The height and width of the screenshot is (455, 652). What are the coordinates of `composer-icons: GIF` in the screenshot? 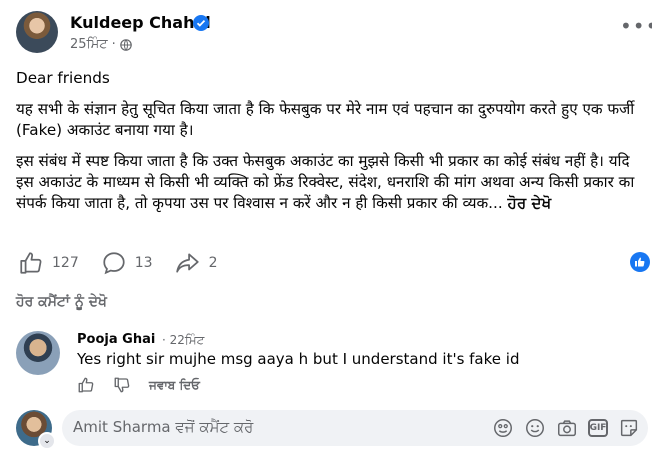 It's located at (566, 428).